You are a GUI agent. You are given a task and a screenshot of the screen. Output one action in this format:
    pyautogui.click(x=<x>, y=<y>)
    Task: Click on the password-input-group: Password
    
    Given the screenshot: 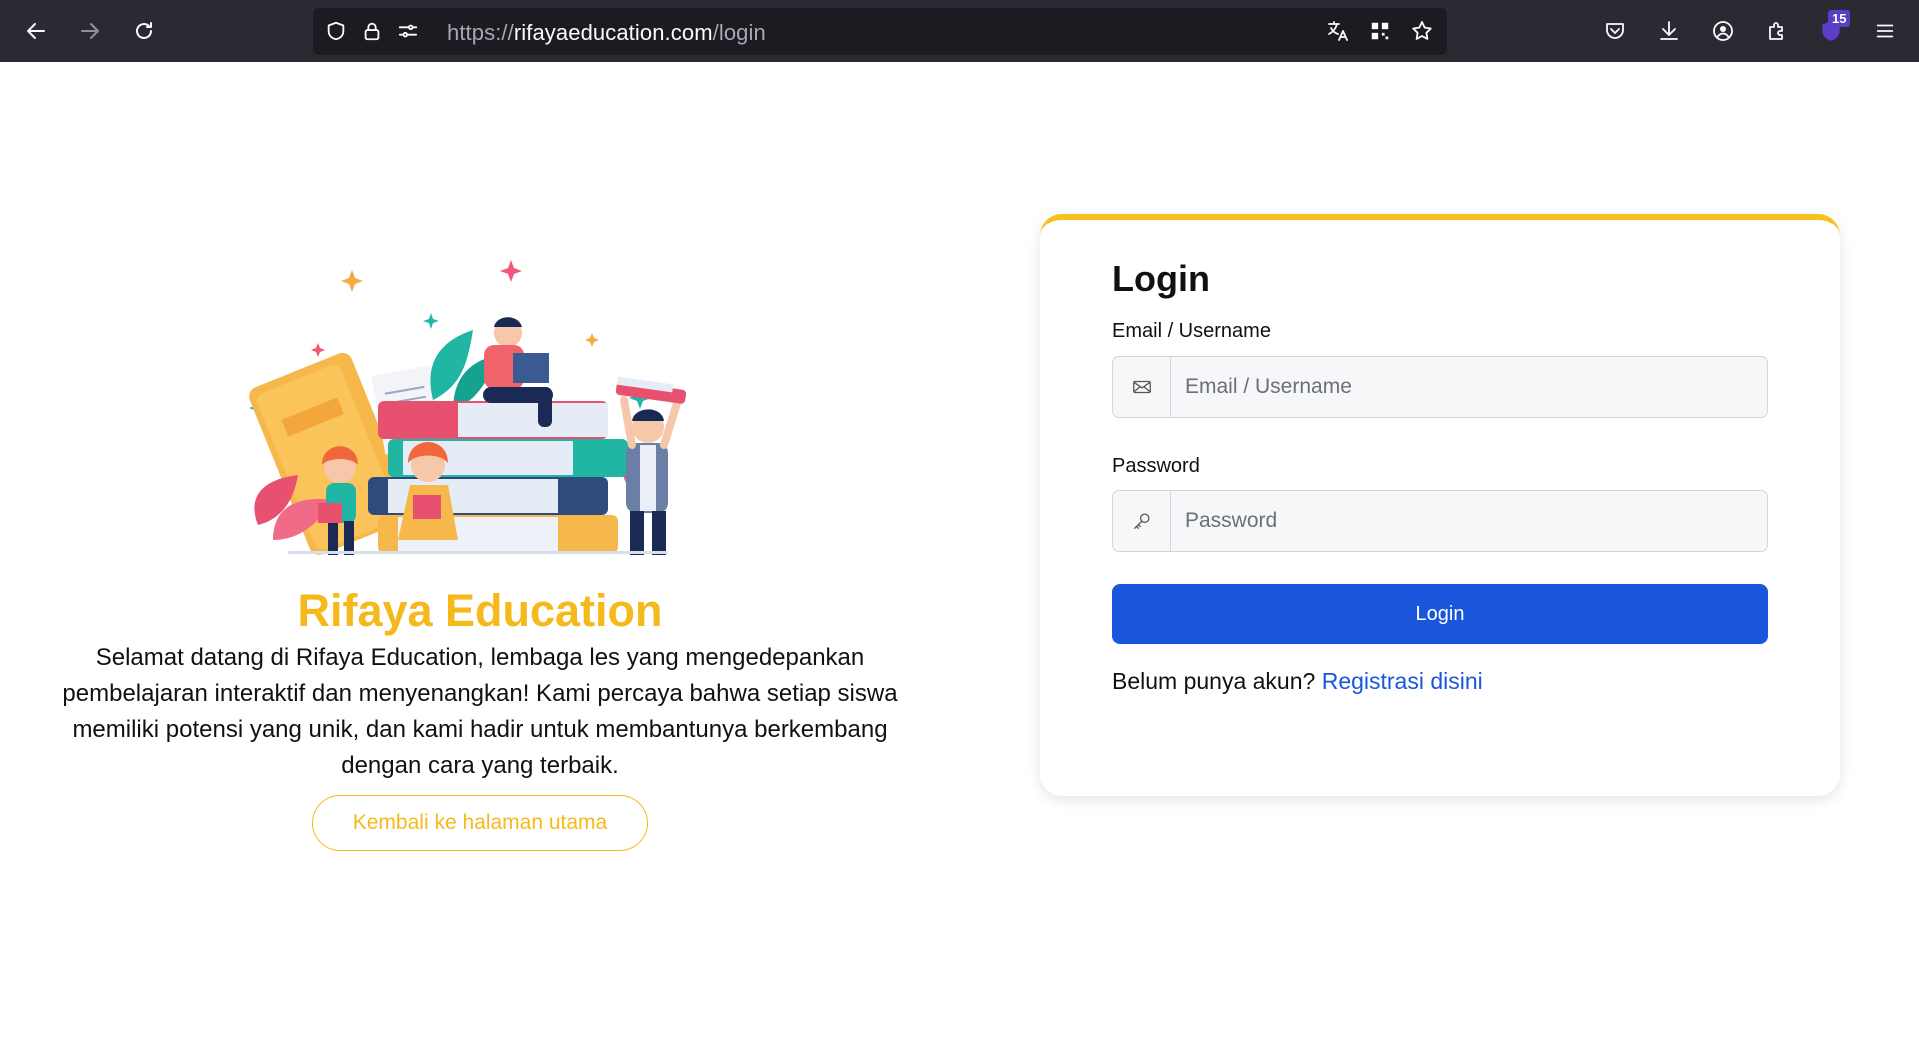 What is the action you would take?
    pyautogui.click(x=1440, y=521)
    